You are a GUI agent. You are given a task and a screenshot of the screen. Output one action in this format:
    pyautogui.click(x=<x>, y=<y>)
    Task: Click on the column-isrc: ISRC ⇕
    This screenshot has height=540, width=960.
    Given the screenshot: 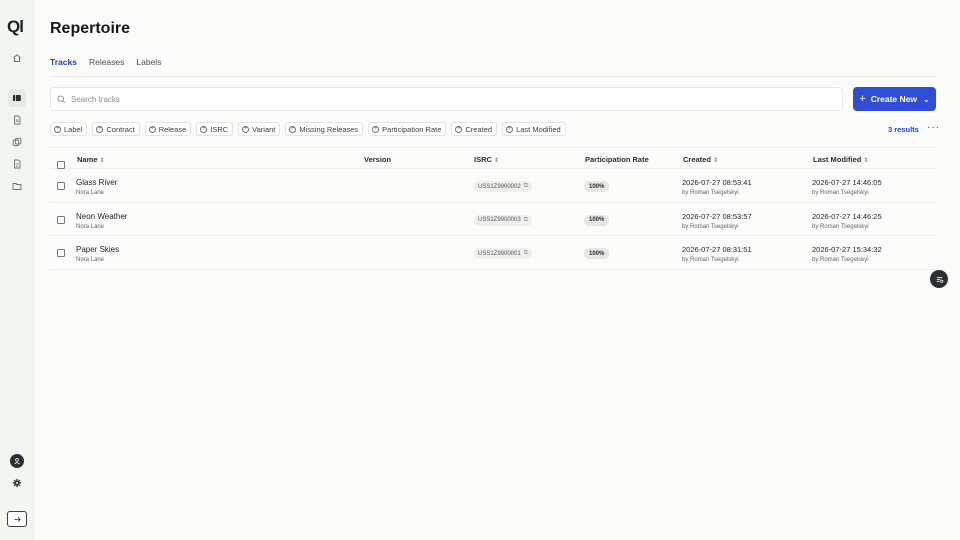 What is the action you would take?
    pyautogui.click(x=486, y=159)
    